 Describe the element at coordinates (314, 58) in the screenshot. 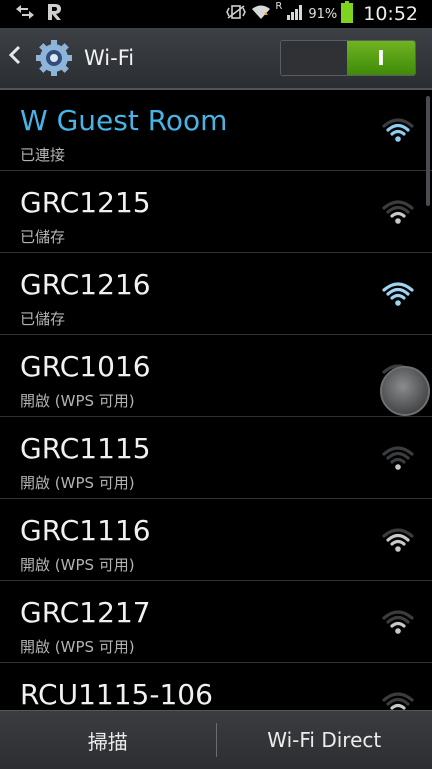

I see `toggle-off-area` at that location.